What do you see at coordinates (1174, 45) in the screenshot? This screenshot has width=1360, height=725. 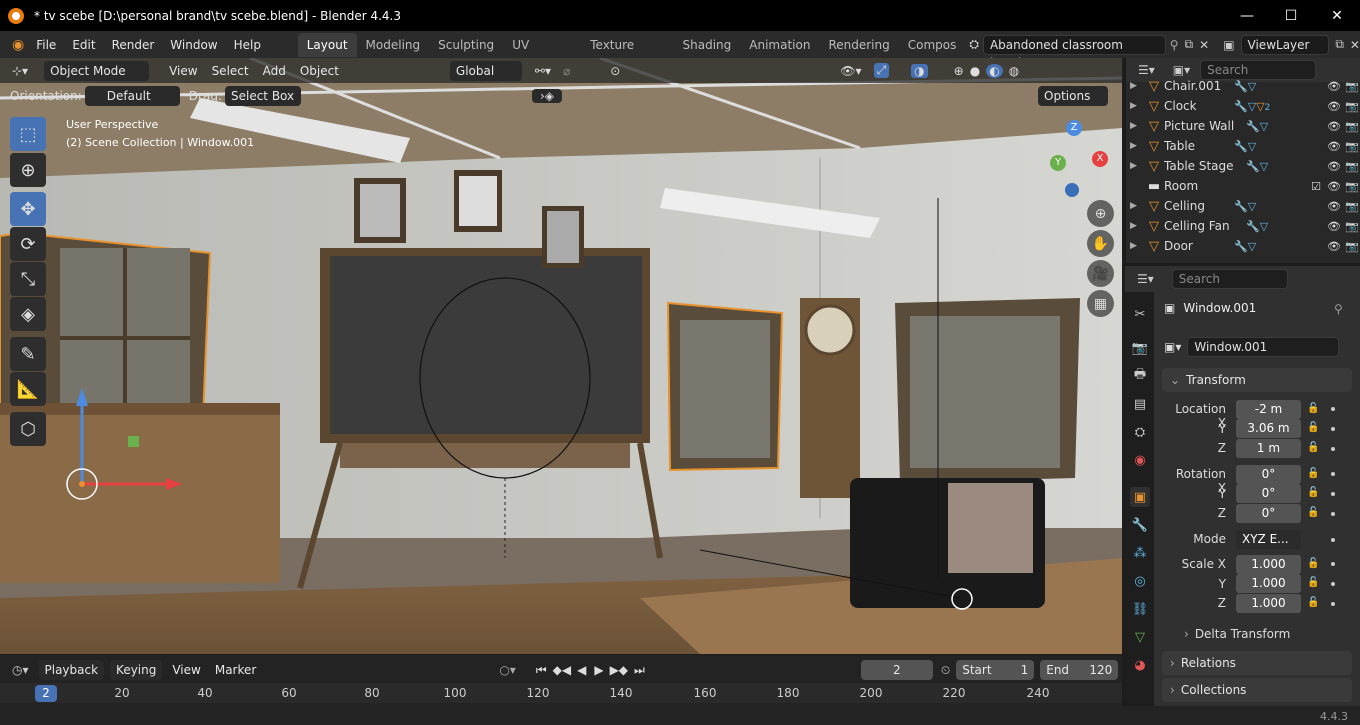 I see `pin-icon: ⚲` at bounding box center [1174, 45].